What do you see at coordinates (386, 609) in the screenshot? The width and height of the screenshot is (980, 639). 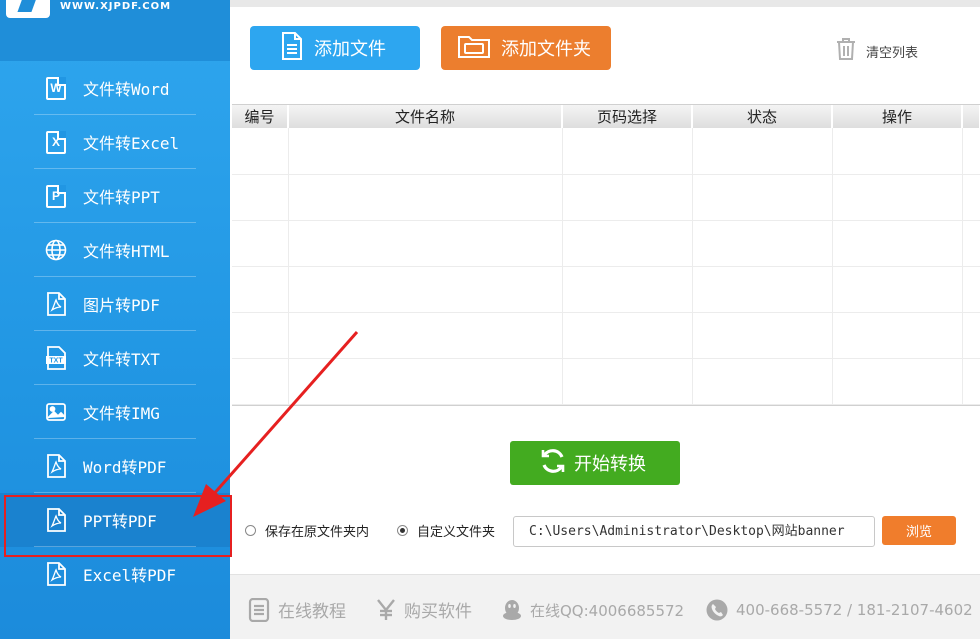 I see `yen-icon` at bounding box center [386, 609].